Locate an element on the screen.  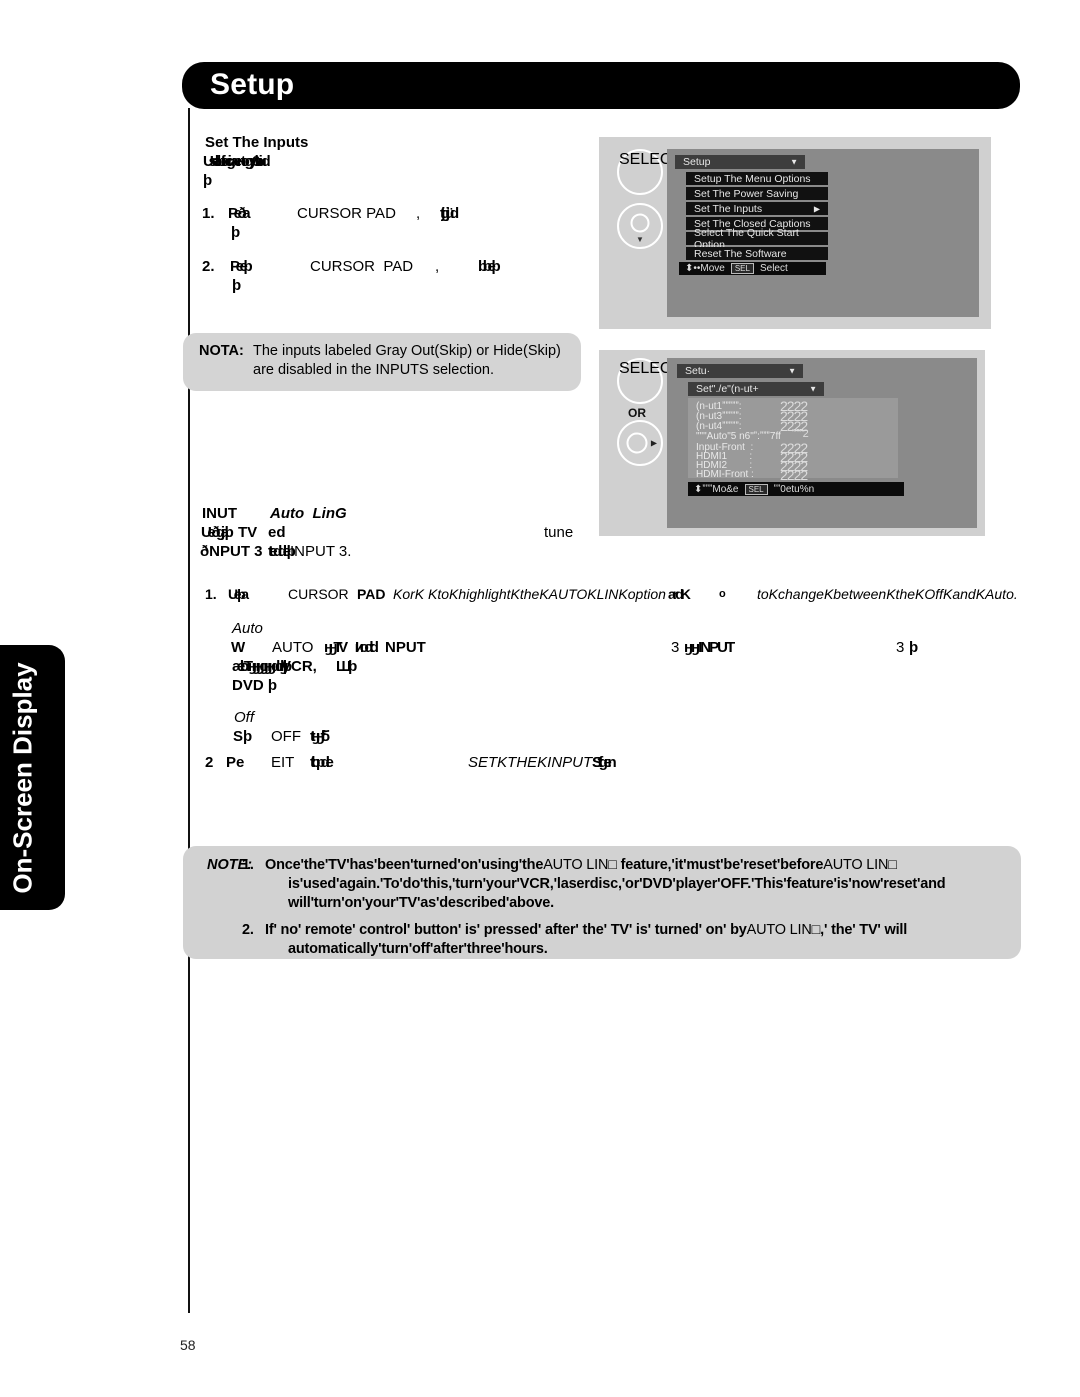
autolink-sub-line1-a: Uеðgjаþ is located at coordinates (217, 532).